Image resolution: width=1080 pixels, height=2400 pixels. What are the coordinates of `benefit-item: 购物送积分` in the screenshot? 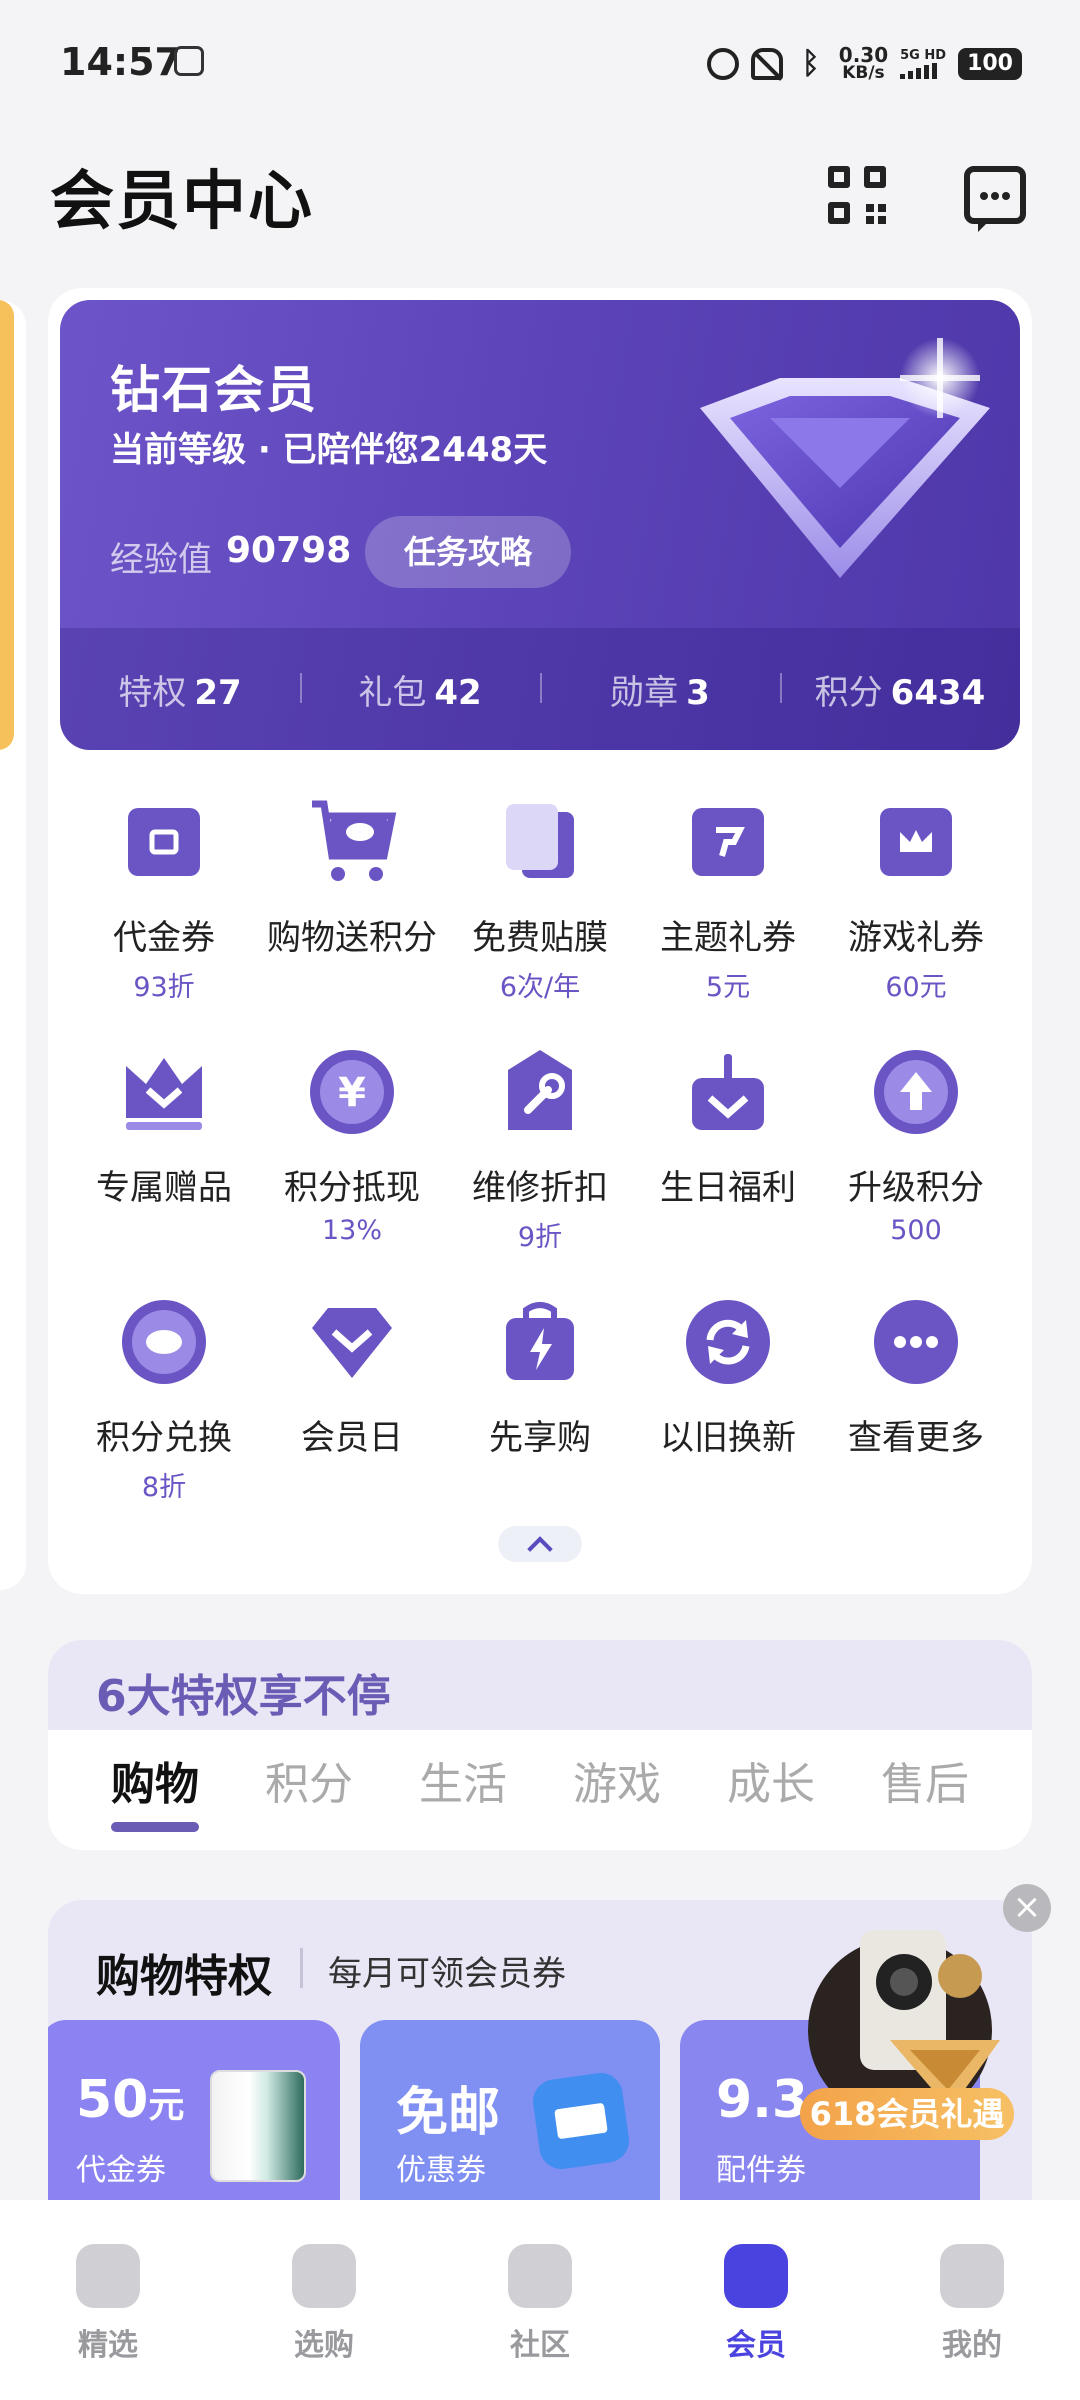 It's located at (352, 915).